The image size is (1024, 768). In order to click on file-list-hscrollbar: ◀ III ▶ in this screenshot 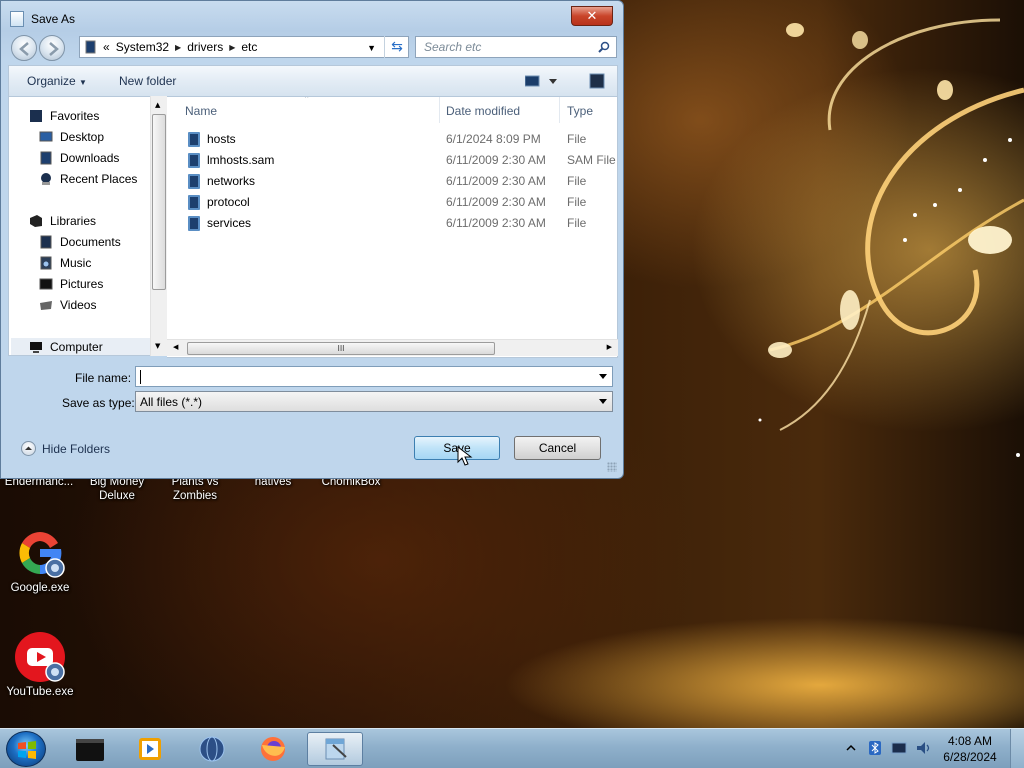, I will do `click(392, 347)`.